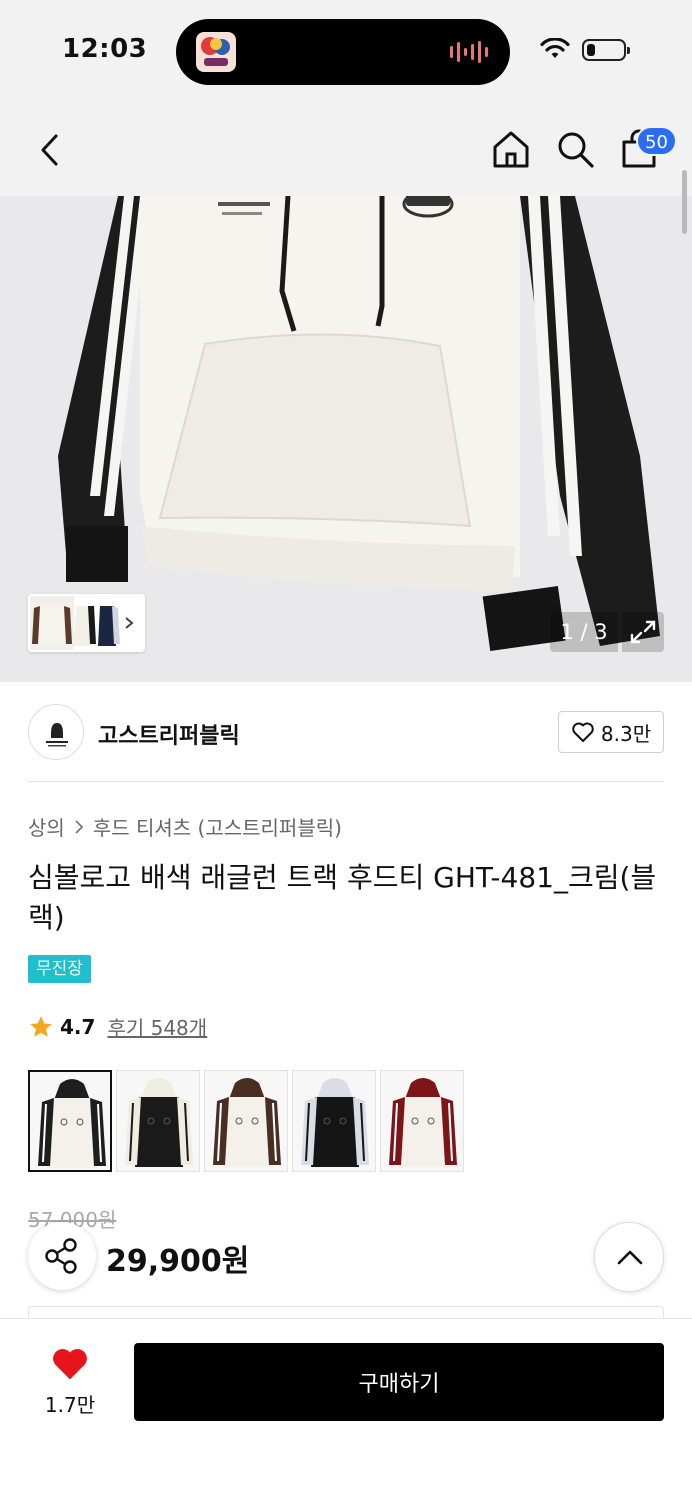 Image resolution: width=692 pixels, height=1500 pixels. I want to click on sale-price: 29,900원, so click(178, 1261).